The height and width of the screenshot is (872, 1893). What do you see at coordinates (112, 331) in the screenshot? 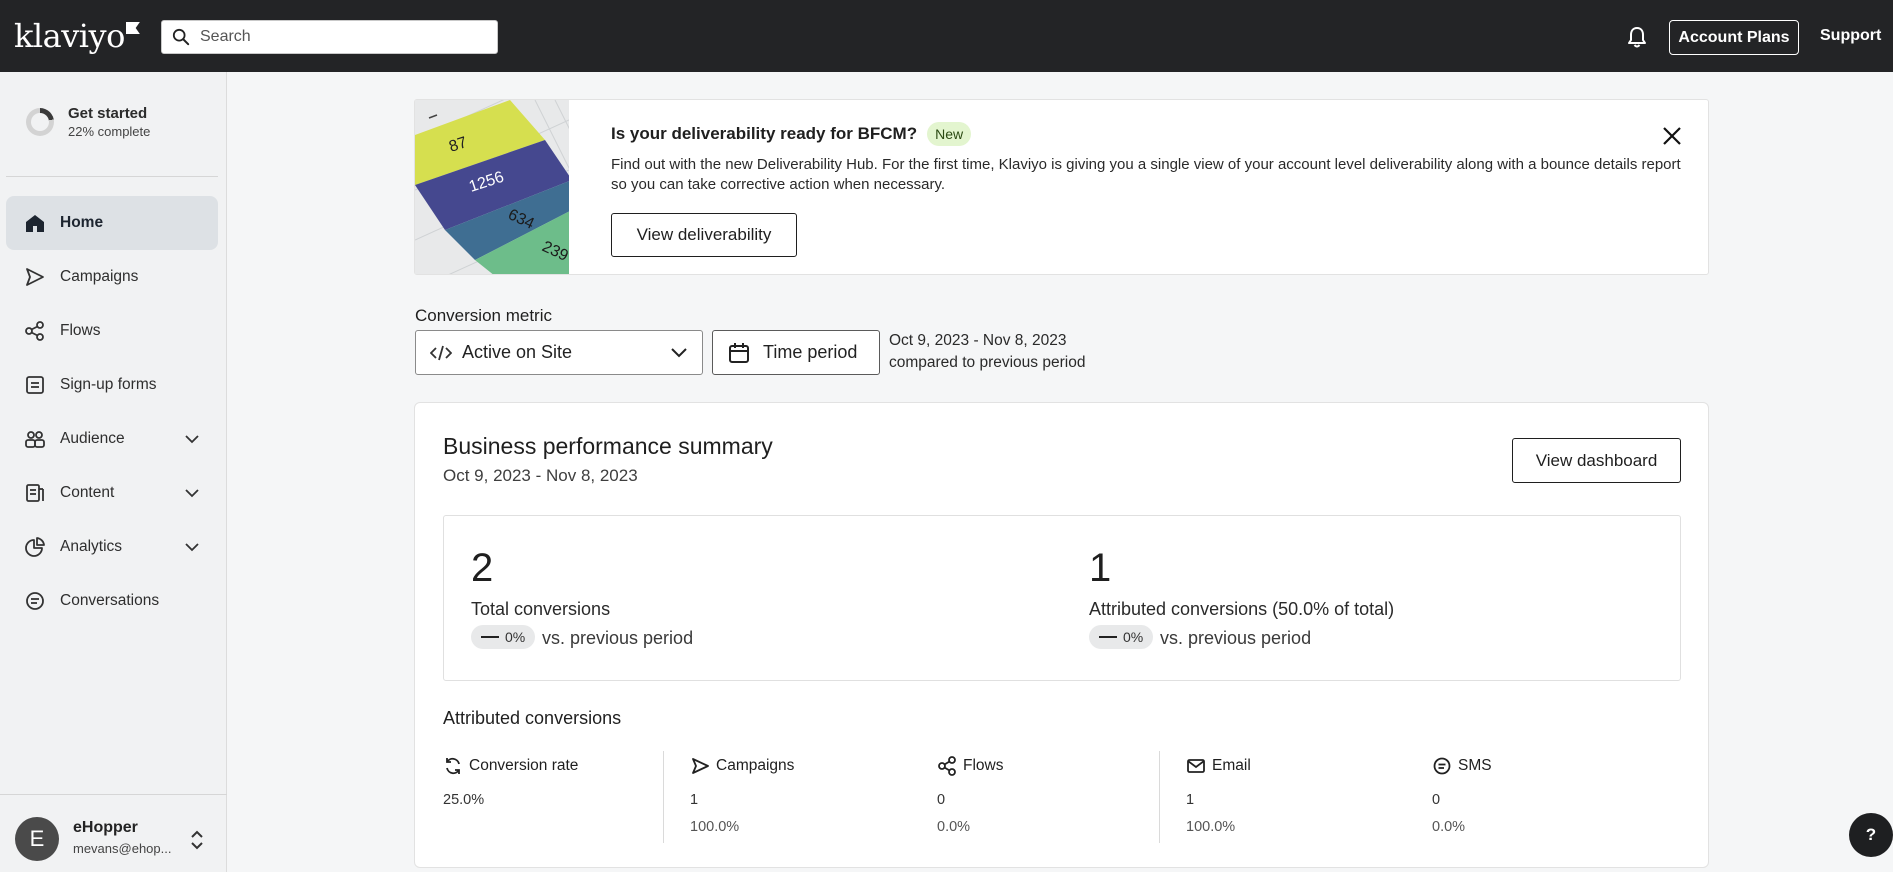
I see `sidebar-item-flows: Flows` at bounding box center [112, 331].